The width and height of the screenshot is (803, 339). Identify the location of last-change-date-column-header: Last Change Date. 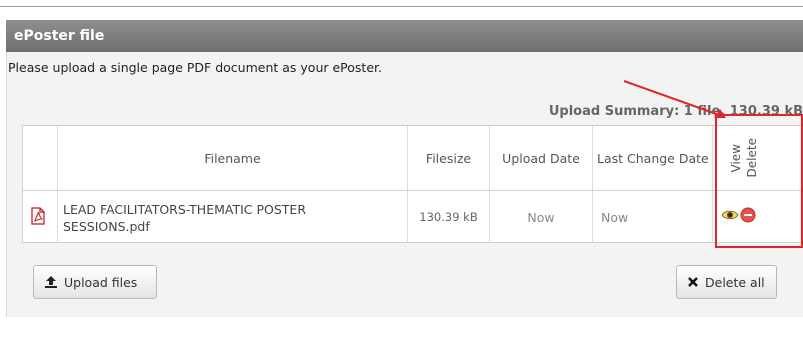
(653, 158).